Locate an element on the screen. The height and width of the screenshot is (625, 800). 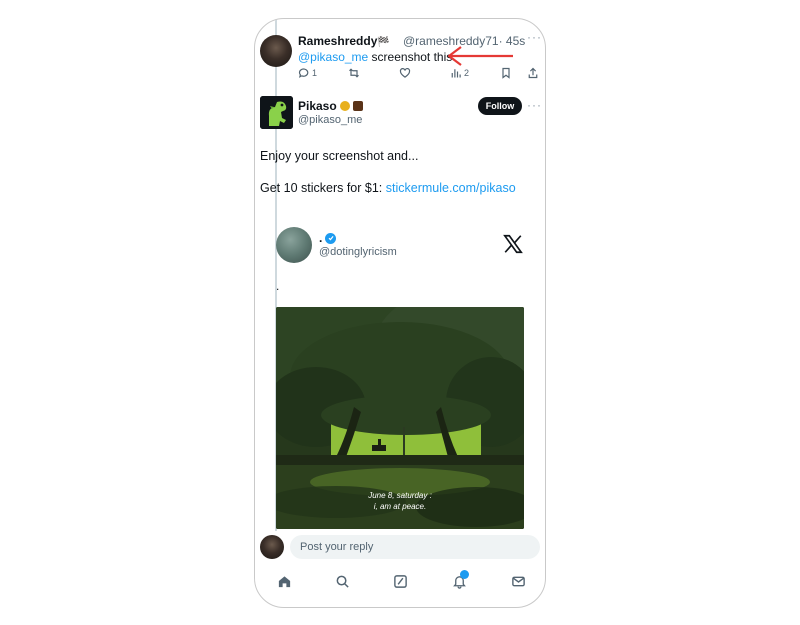
main-author-name-text: Pikaso is located at coordinates (317, 106).